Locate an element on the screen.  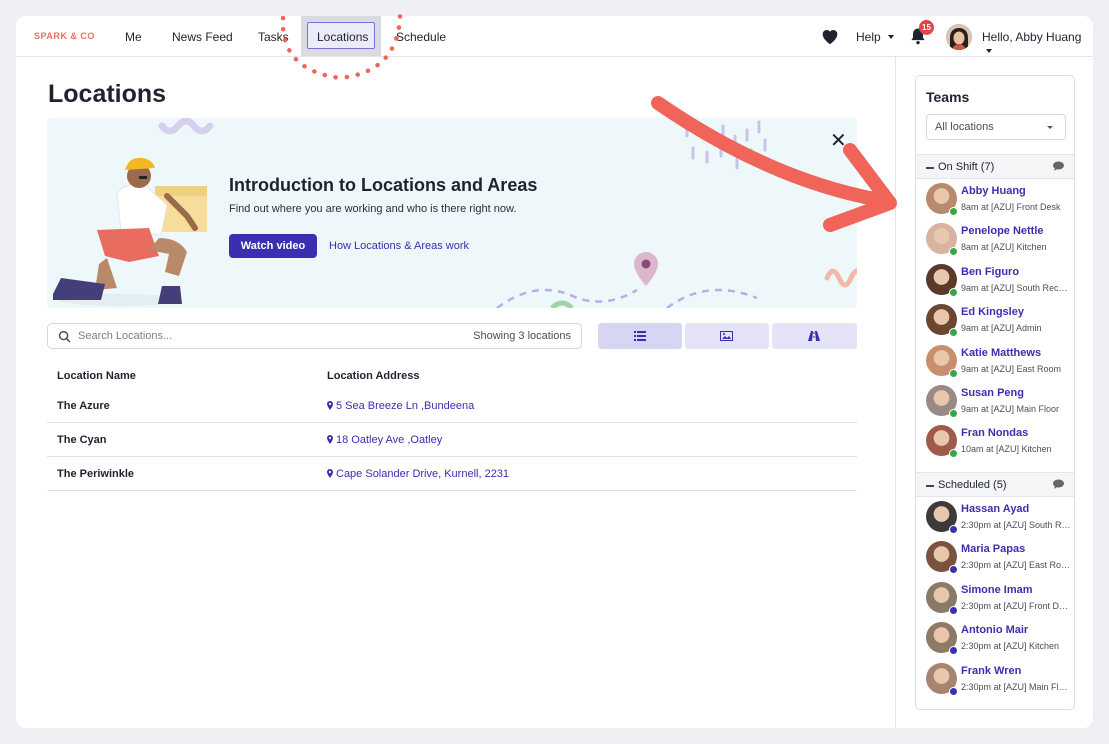
member-shift-detail: 9am at [AZU] South Reception is located at coordinates (1016, 287).